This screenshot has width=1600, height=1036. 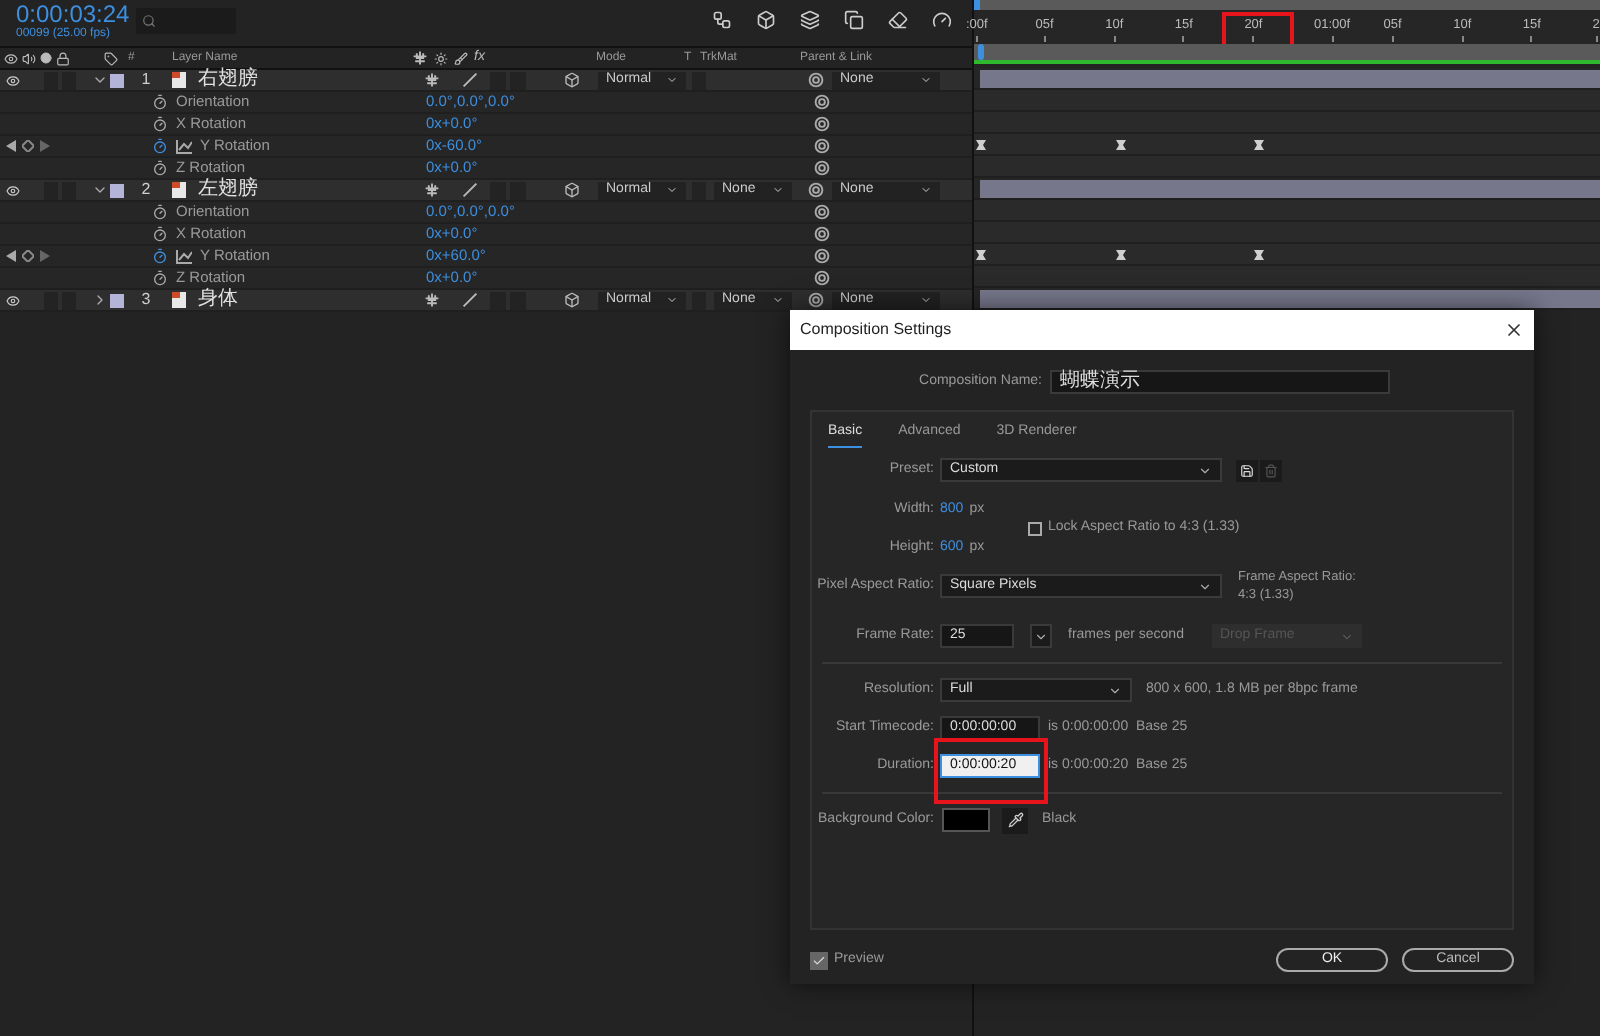 What do you see at coordinates (146, 80) in the screenshot?
I see `layer-number: 1` at bounding box center [146, 80].